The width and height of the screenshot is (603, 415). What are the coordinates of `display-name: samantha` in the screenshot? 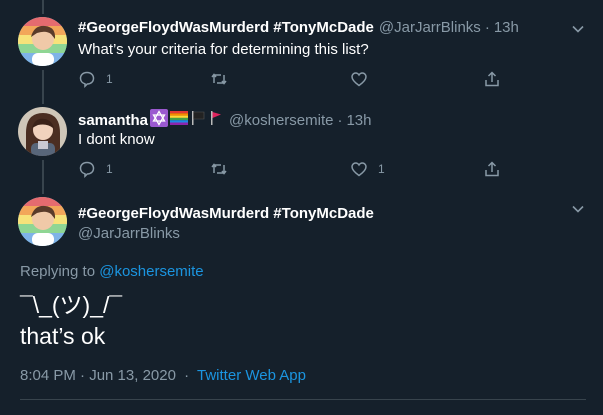 It's located at (113, 120).